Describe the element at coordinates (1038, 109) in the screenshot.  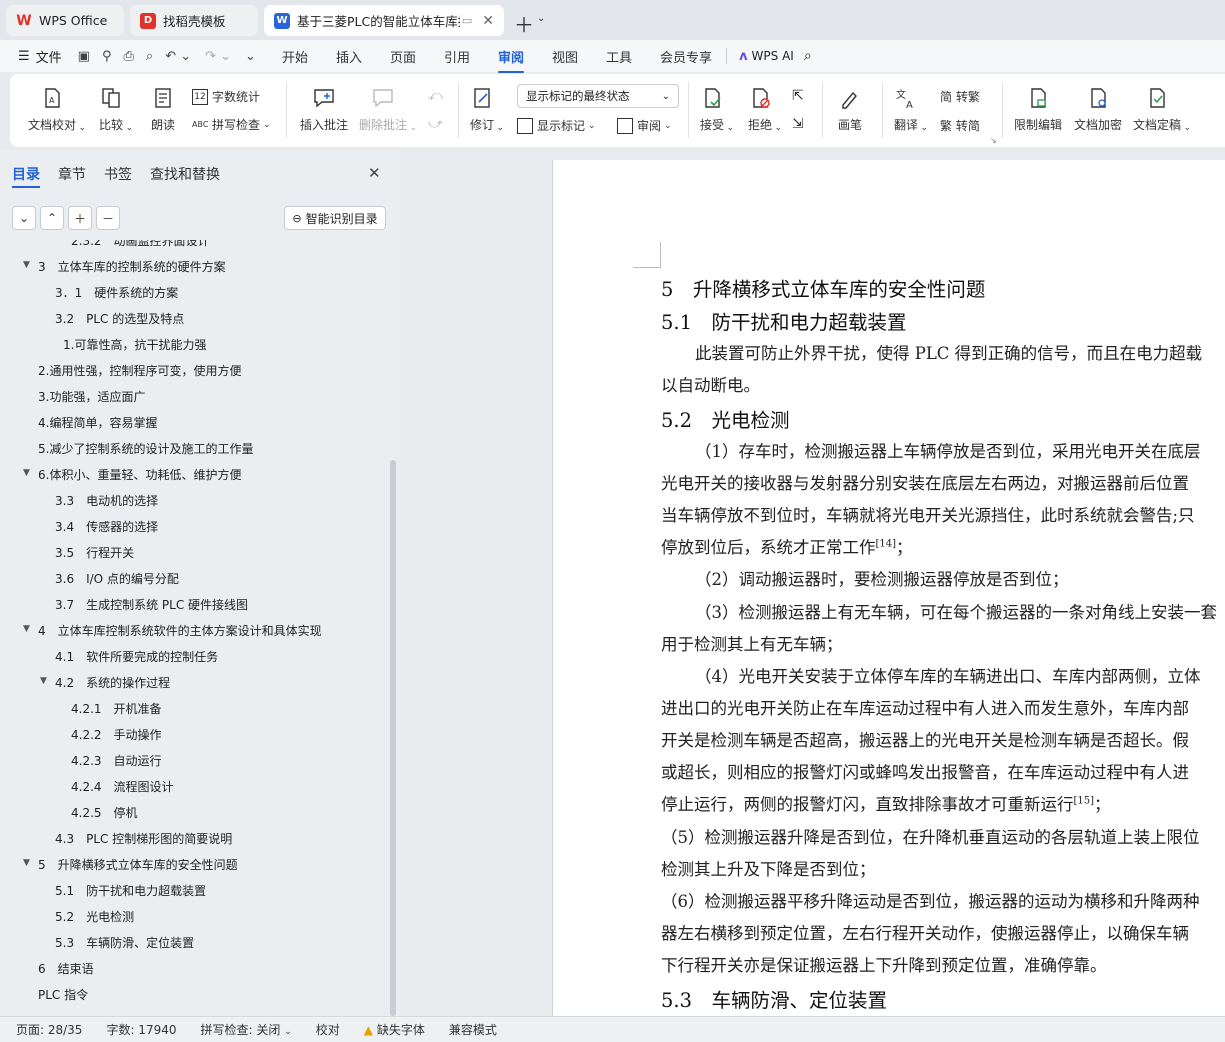
I see `restrict-edit-button: 限制编辑` at that location.